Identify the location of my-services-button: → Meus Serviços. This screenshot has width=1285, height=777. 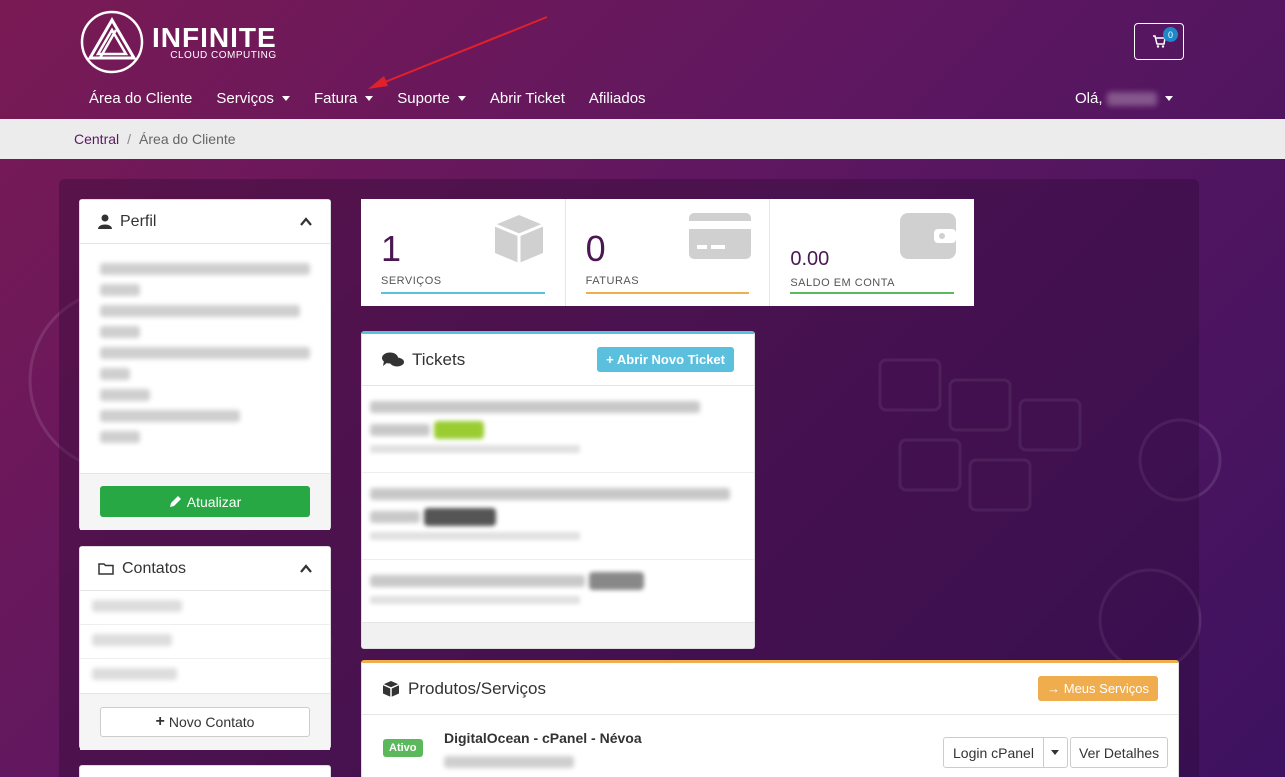
(1098, 688).